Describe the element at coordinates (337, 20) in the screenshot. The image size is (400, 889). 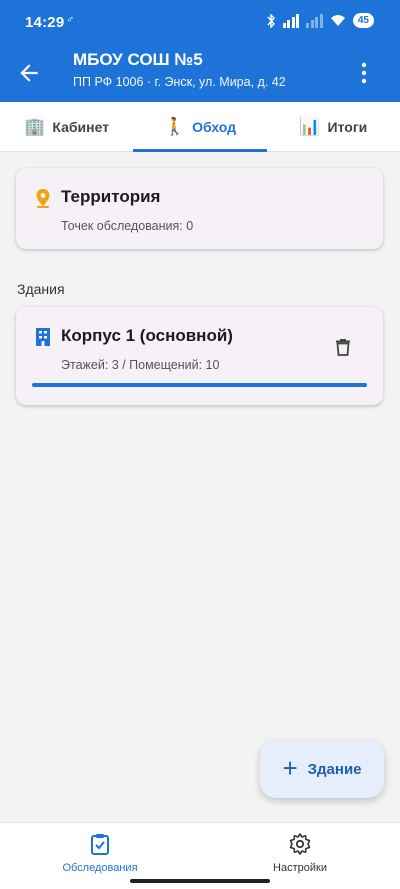
I see `wifi-icon` at that location.